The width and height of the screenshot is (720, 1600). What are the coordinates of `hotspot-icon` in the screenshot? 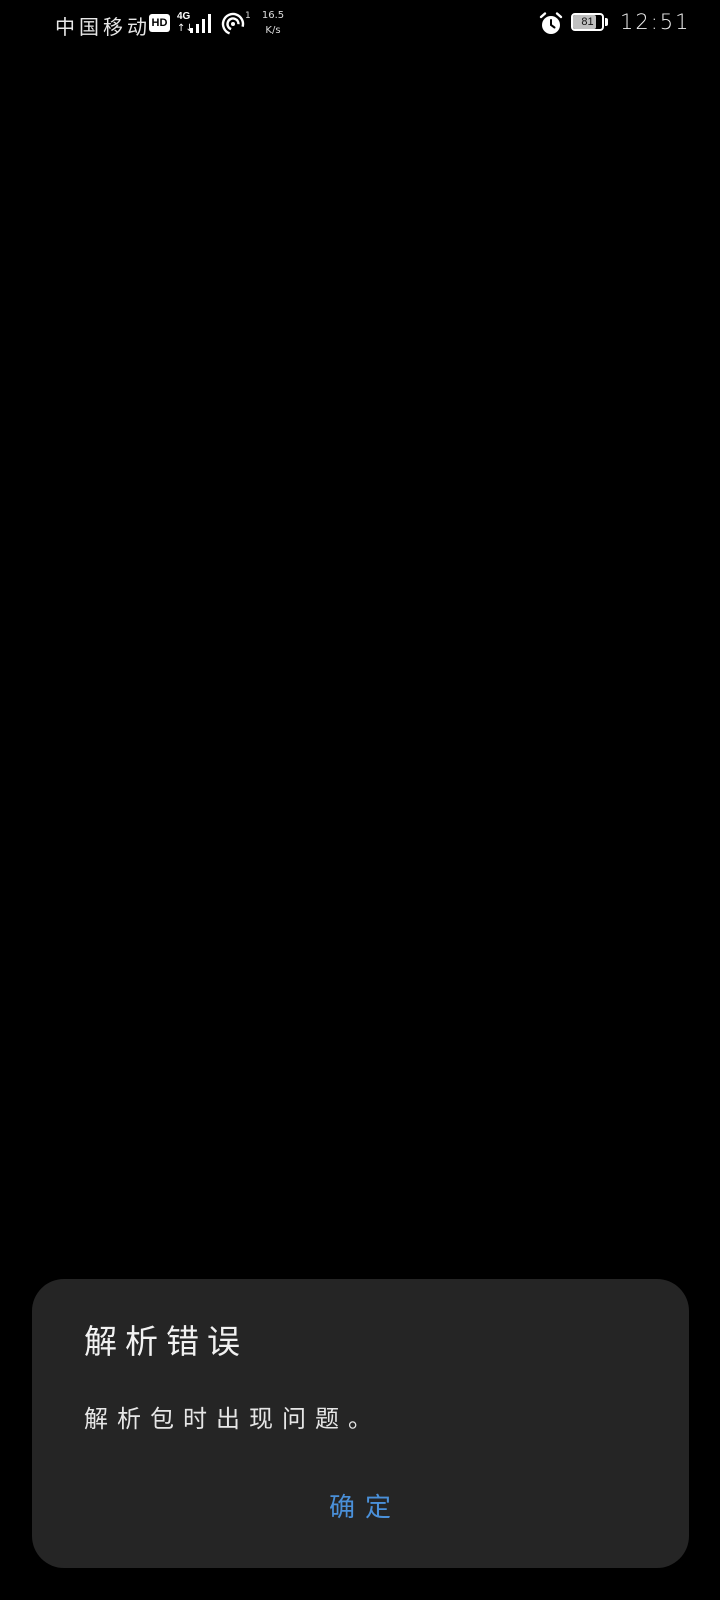 It's located at (233, 24).